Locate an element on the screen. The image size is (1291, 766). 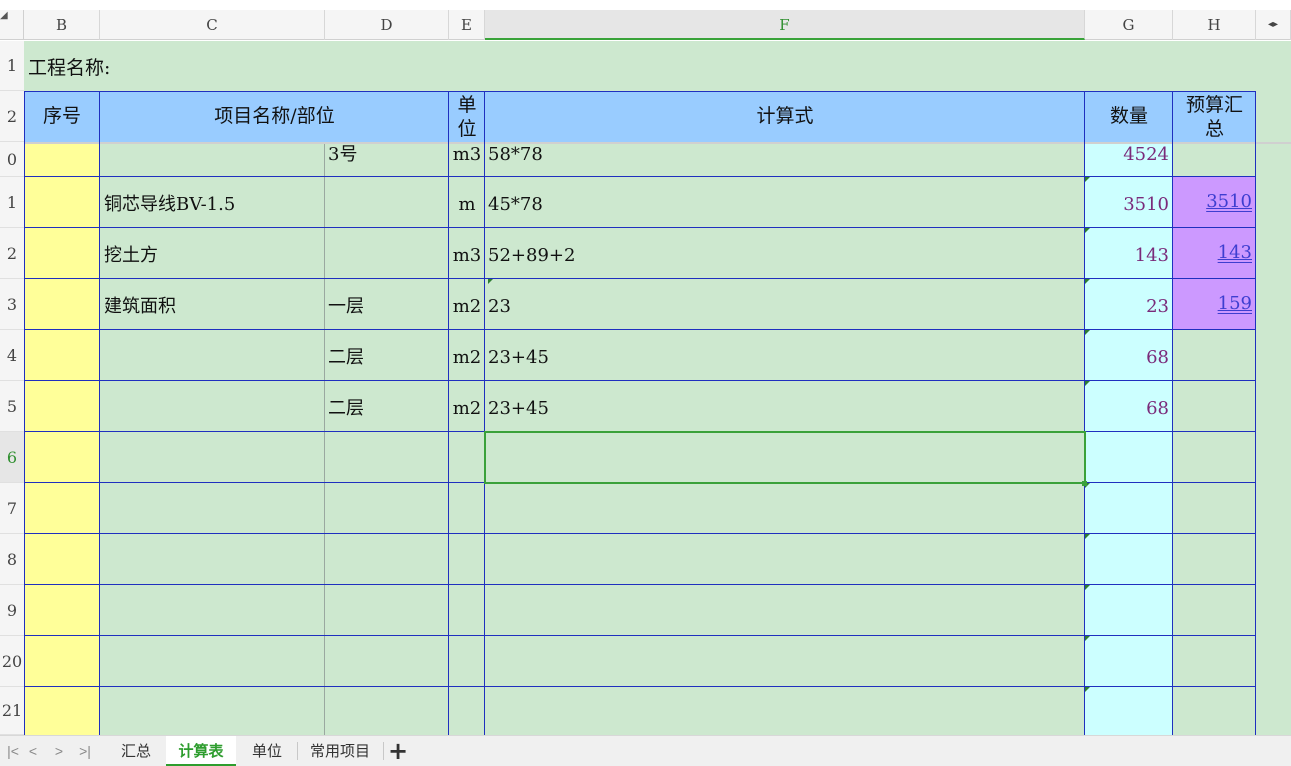
row-number-active: 6 is located at coordinates (12, 457).